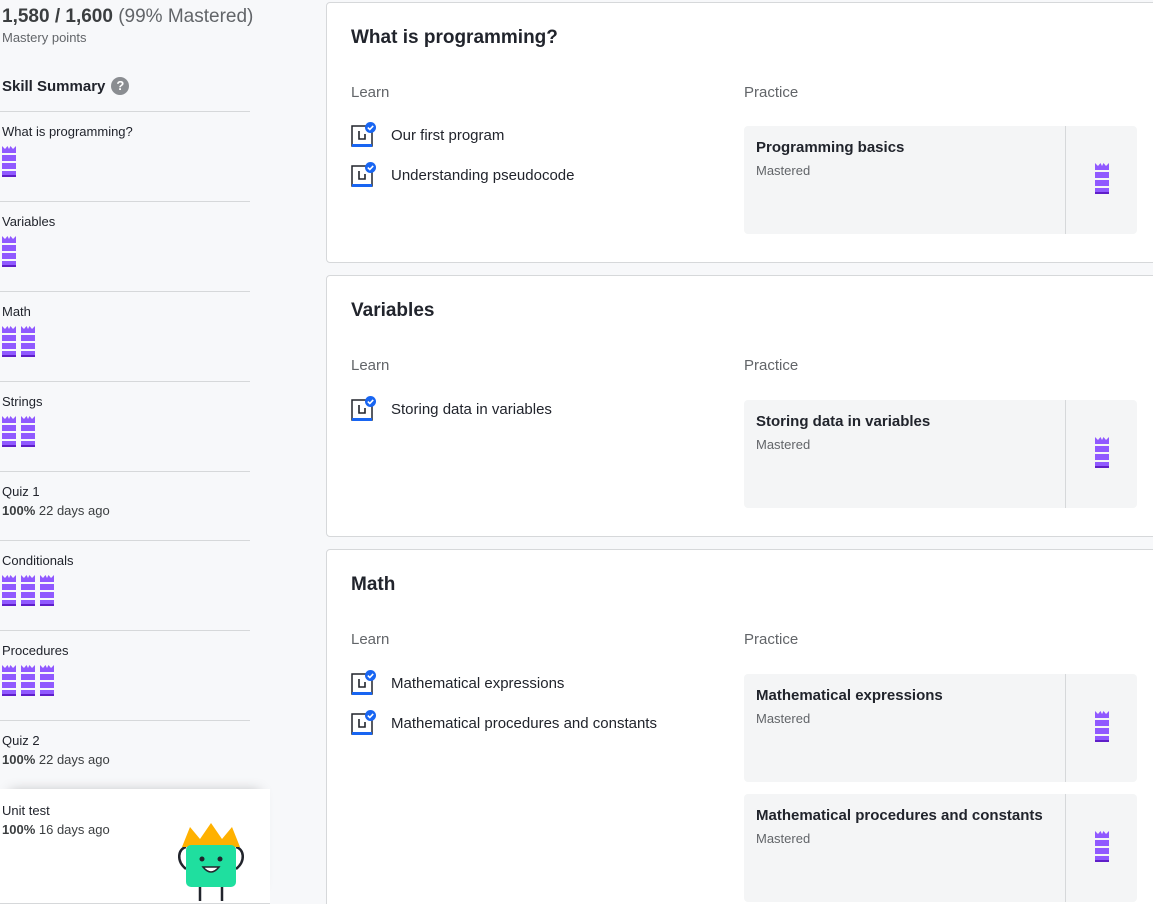 This screenshot has height=904, width=1153. I want to click on learn-item-label: Mathematical expressions, so click(478, 683).